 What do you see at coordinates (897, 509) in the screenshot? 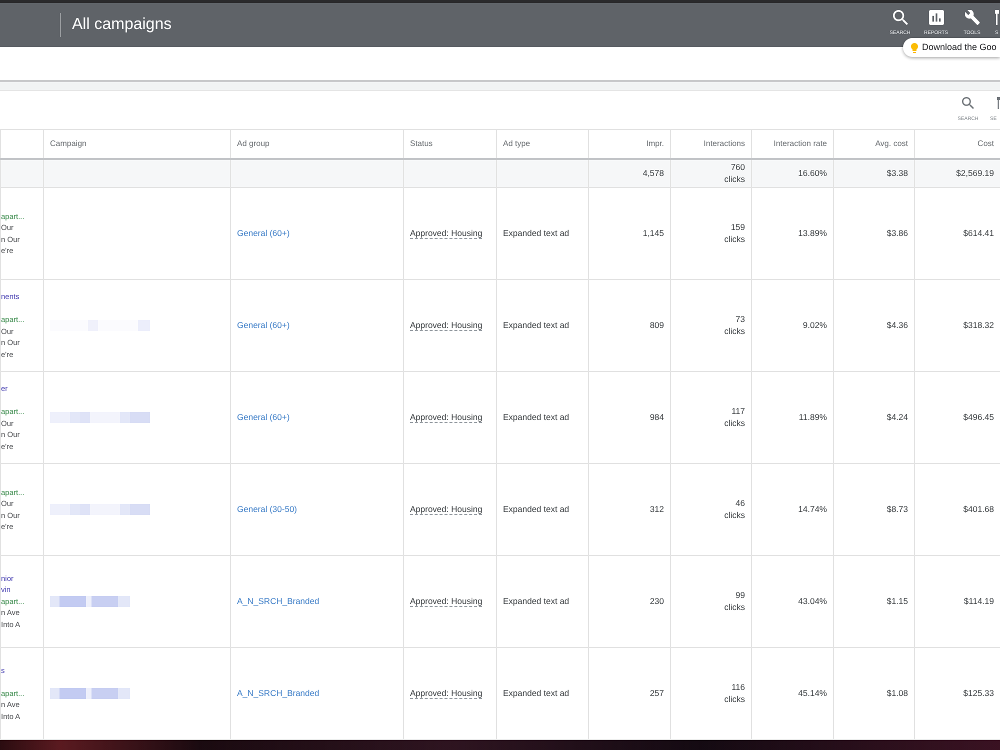
I see `cell-text: $8.73` at bounding box center [897, 509].